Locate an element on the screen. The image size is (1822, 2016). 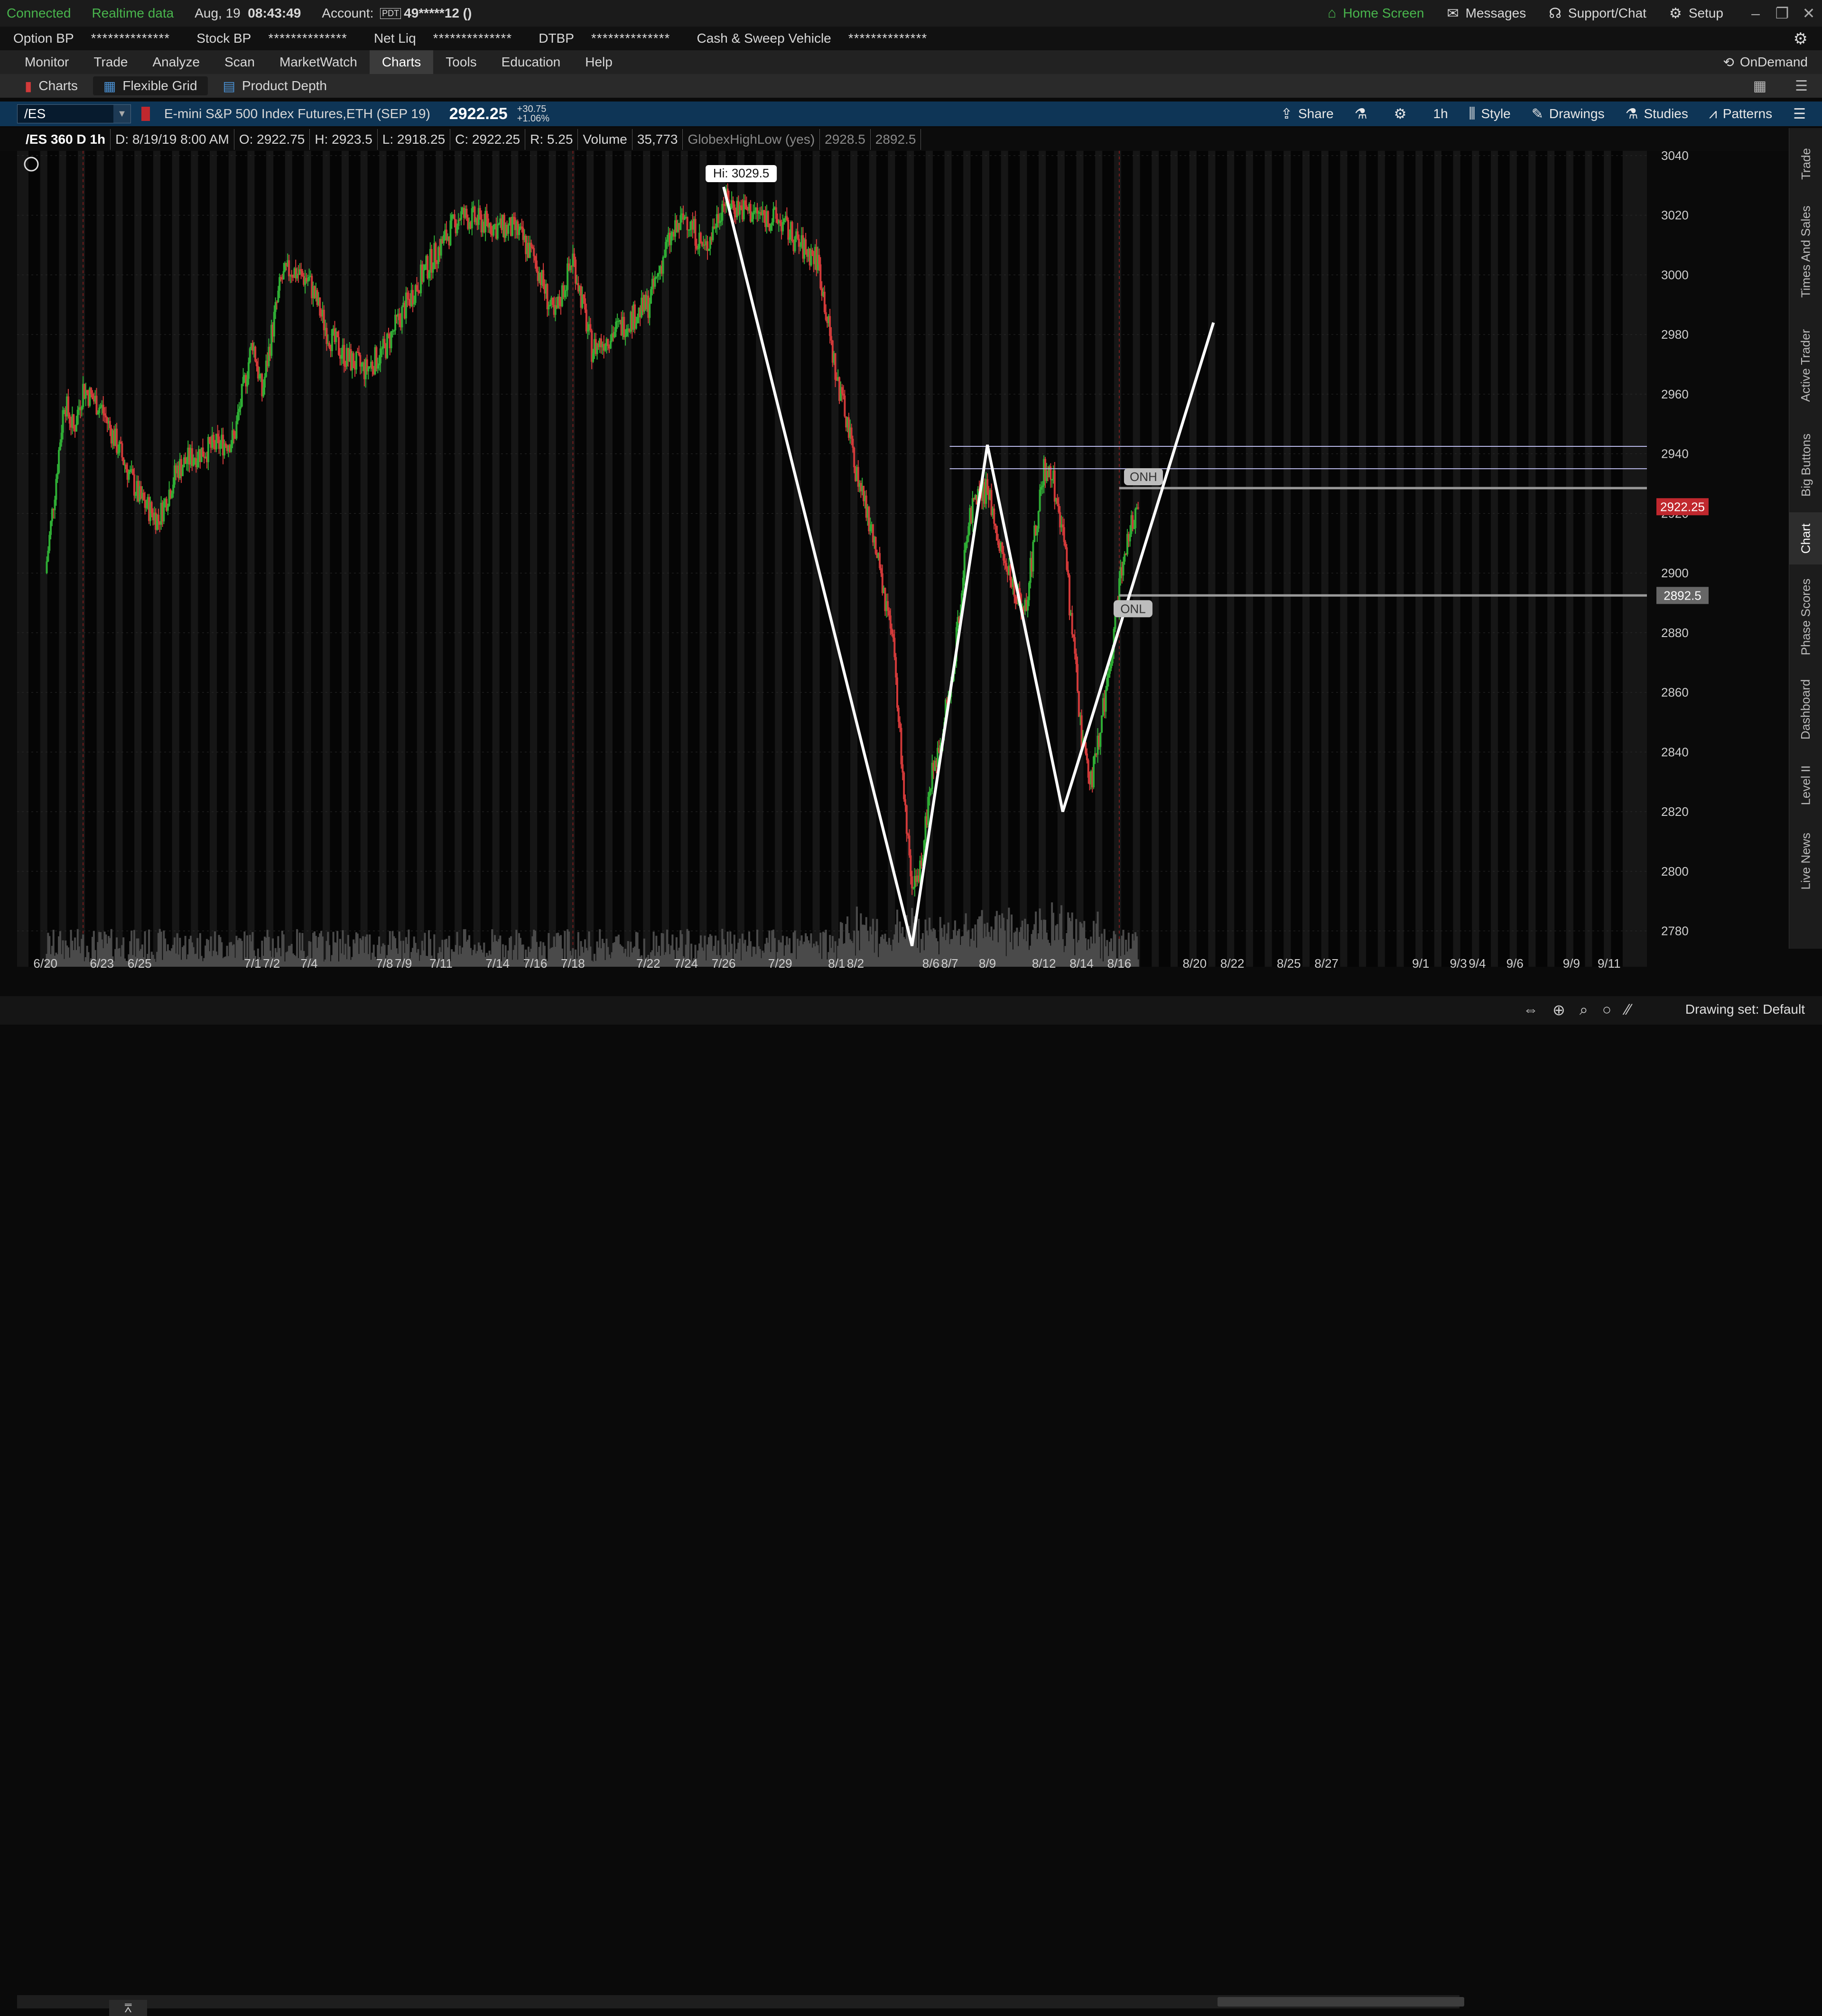
side-tab-chart: Chart is located at coordinates (1805, 538).